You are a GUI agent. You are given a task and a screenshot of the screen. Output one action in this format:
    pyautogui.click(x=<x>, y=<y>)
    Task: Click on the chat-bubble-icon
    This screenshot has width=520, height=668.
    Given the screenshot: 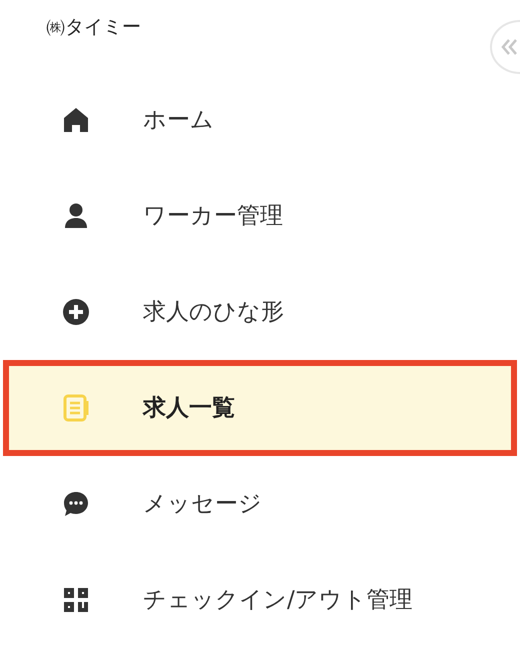 What is the action you would take?
    pyautogui.click(x=76, y=504)
    